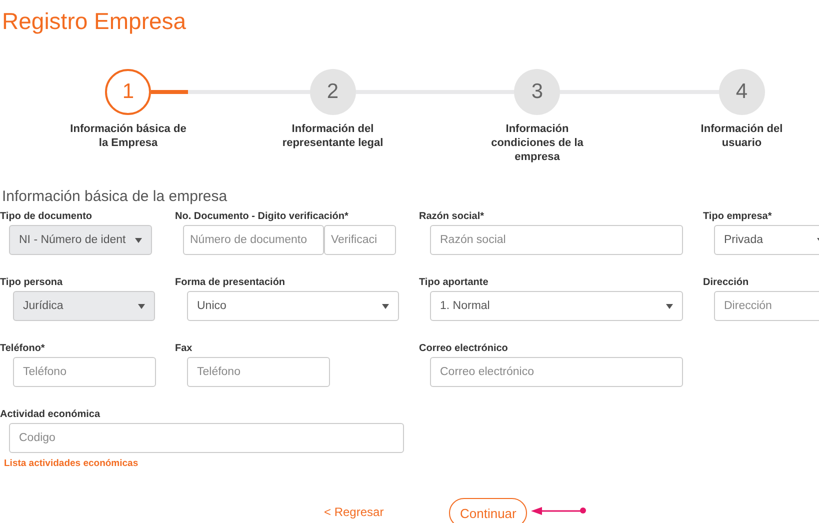 This screenshot has width=819, height=523. Describe the element at coordinates (94, 22) in the screenshot. I see `page-title: Registro Empresa` at that location.